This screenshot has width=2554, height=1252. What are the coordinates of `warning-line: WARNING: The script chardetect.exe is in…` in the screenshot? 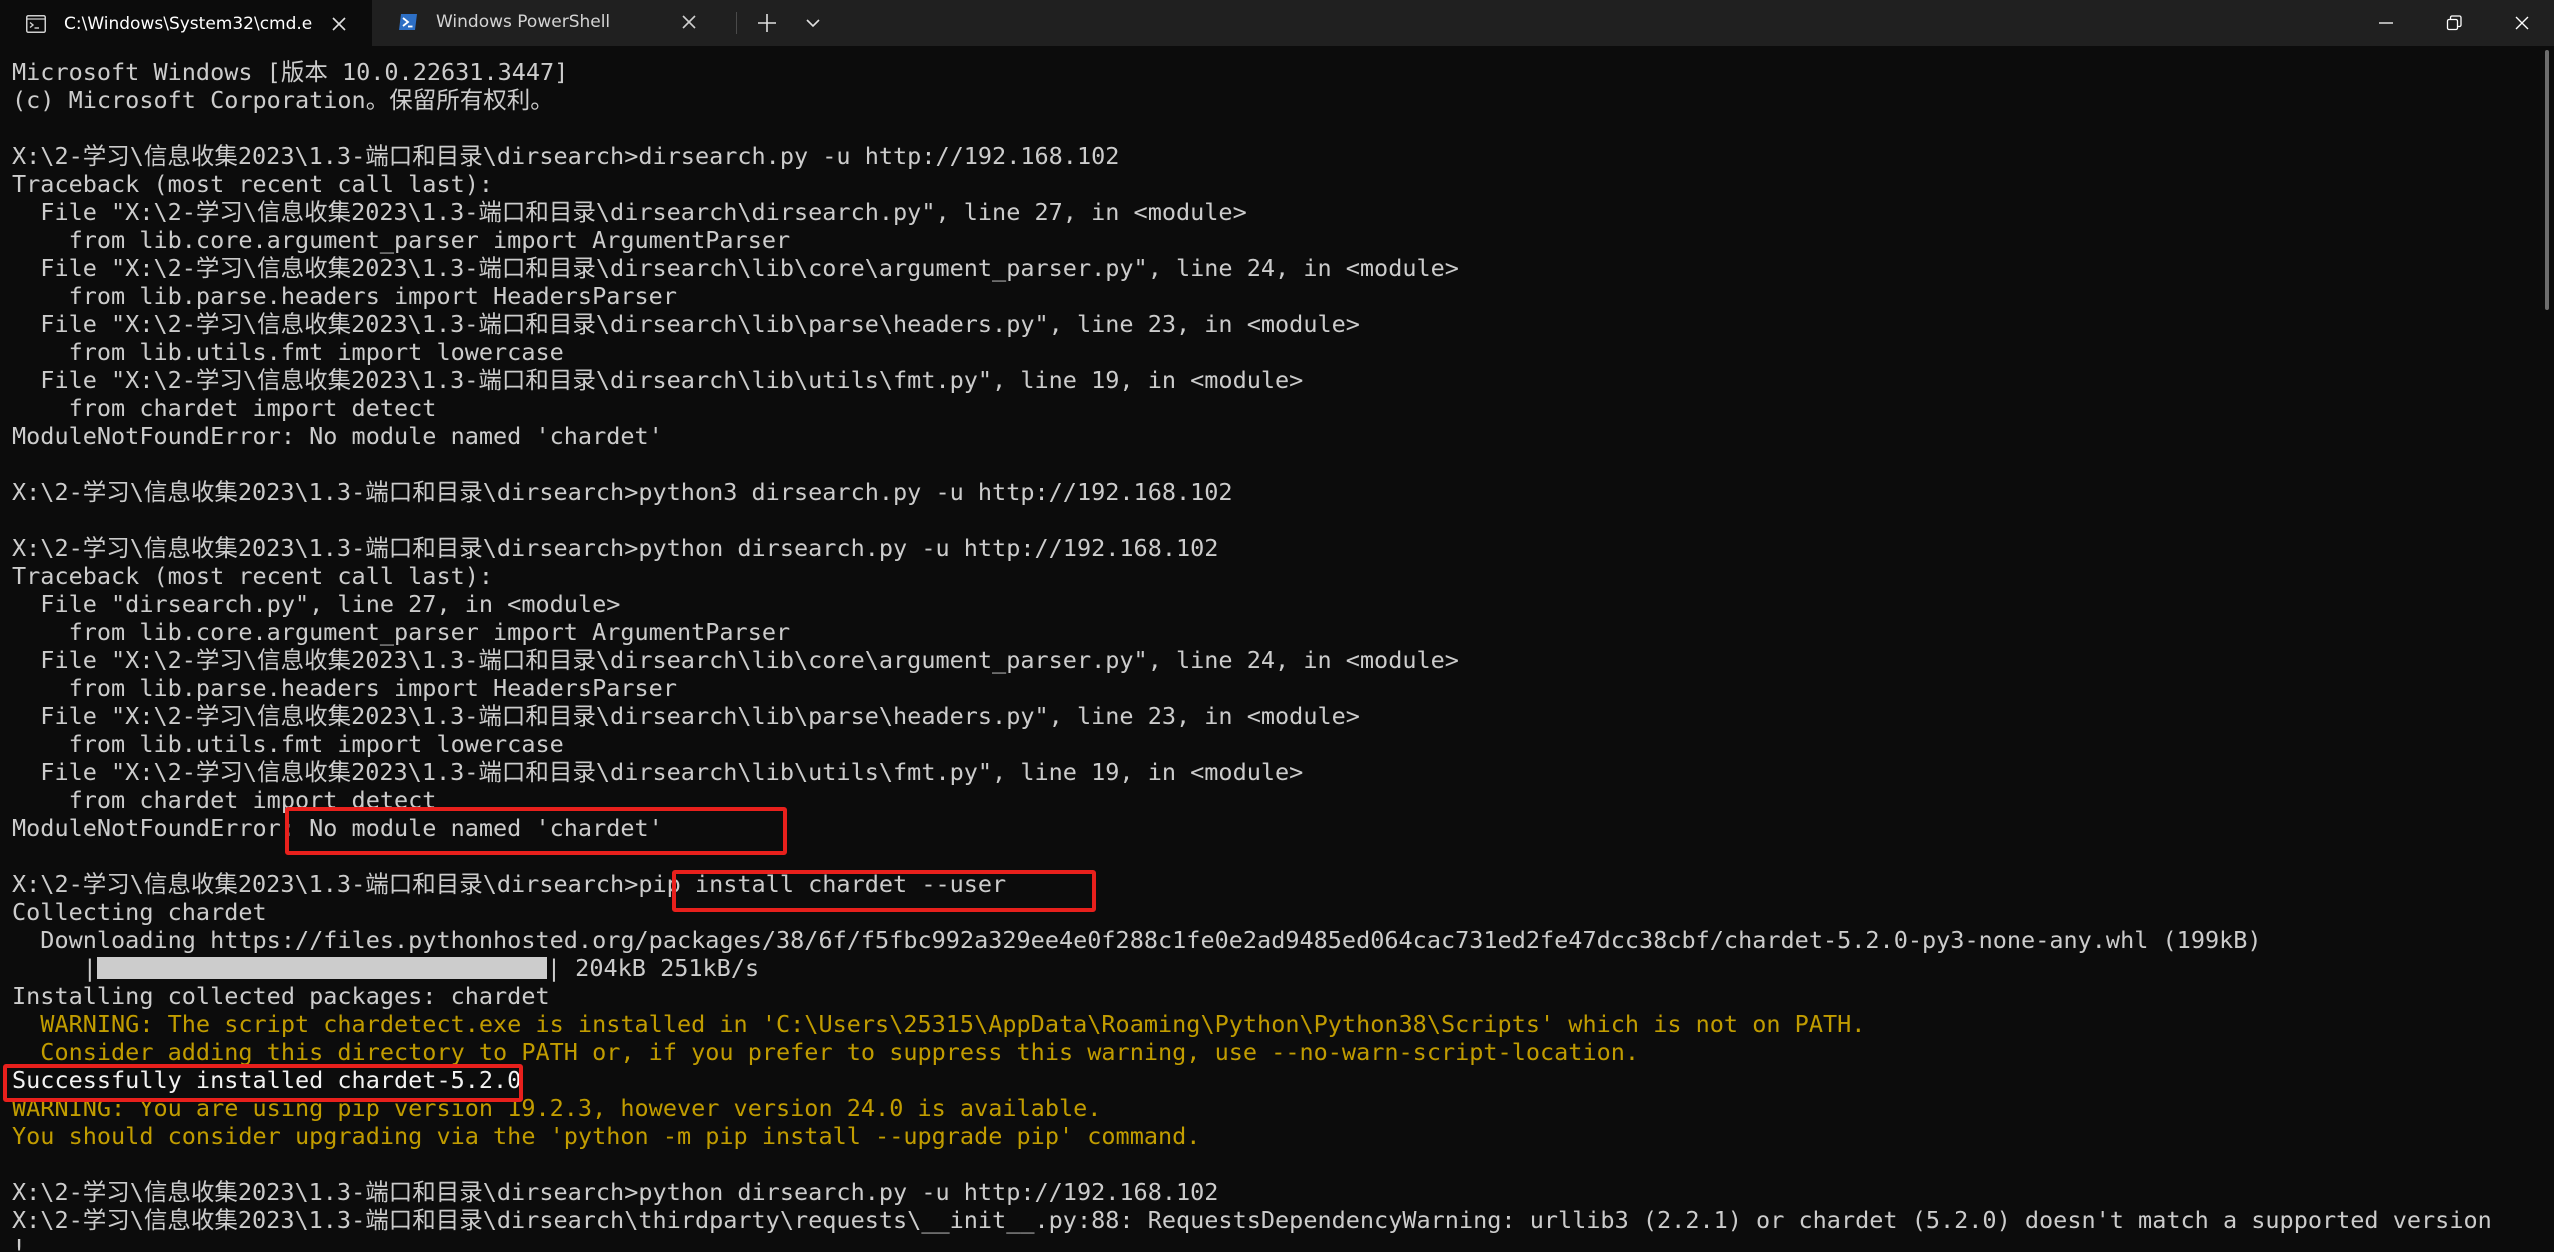 It's located at (939, 1024).